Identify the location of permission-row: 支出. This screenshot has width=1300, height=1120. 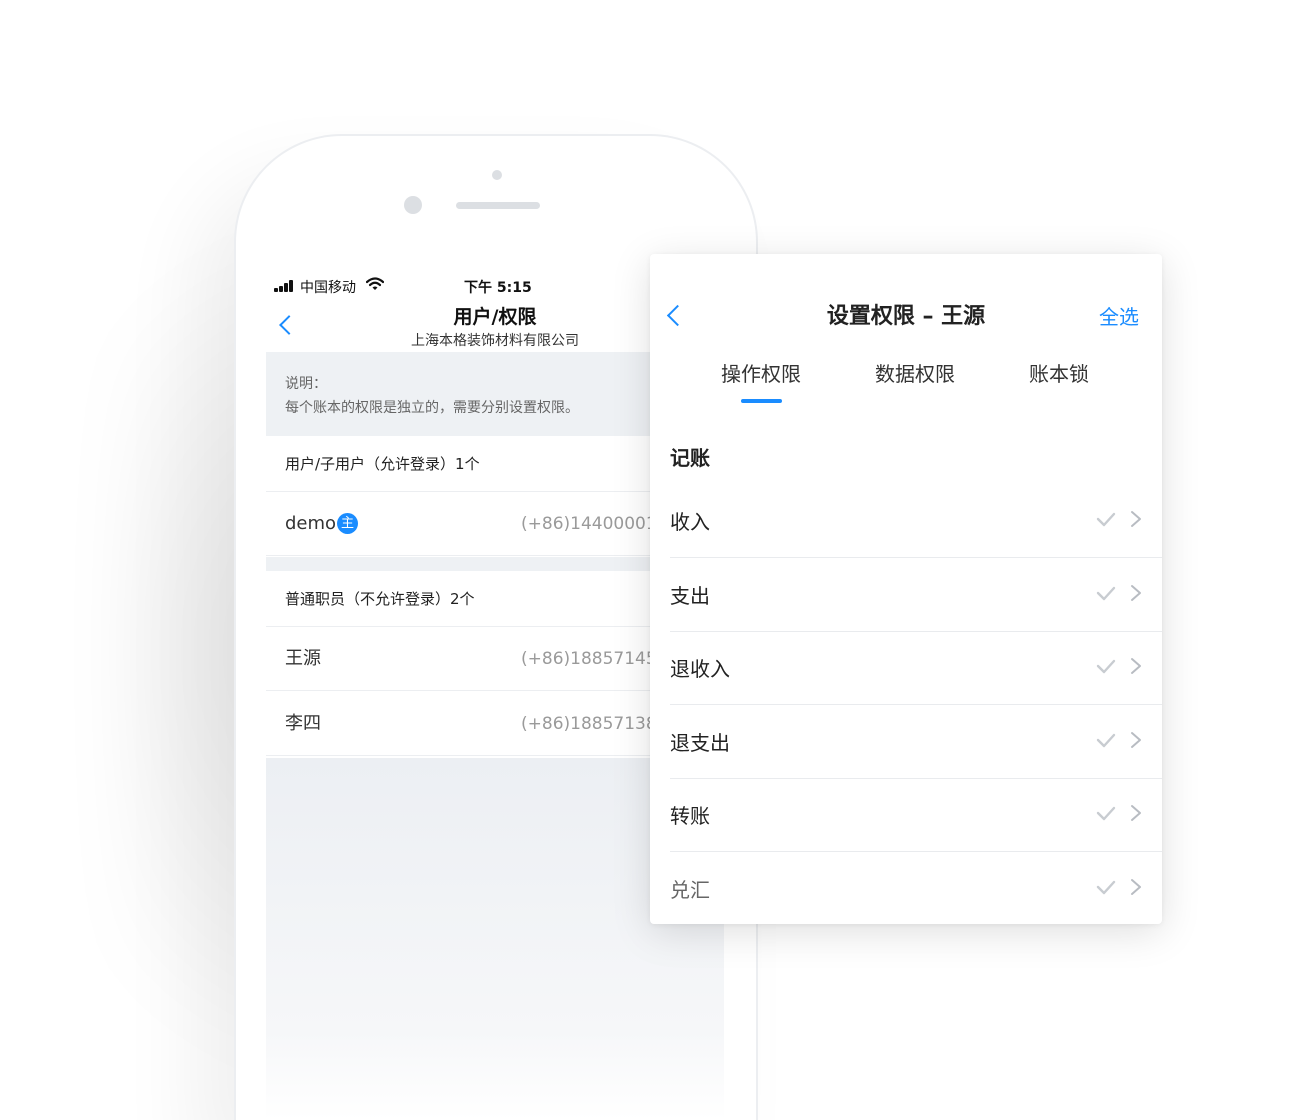
(916, 595).